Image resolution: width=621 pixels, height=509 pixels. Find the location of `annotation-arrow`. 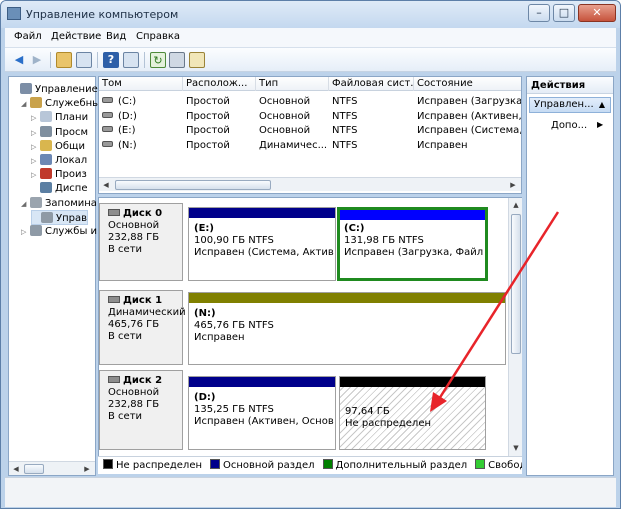

annotation-arrow is located at coordinates (495, 311).